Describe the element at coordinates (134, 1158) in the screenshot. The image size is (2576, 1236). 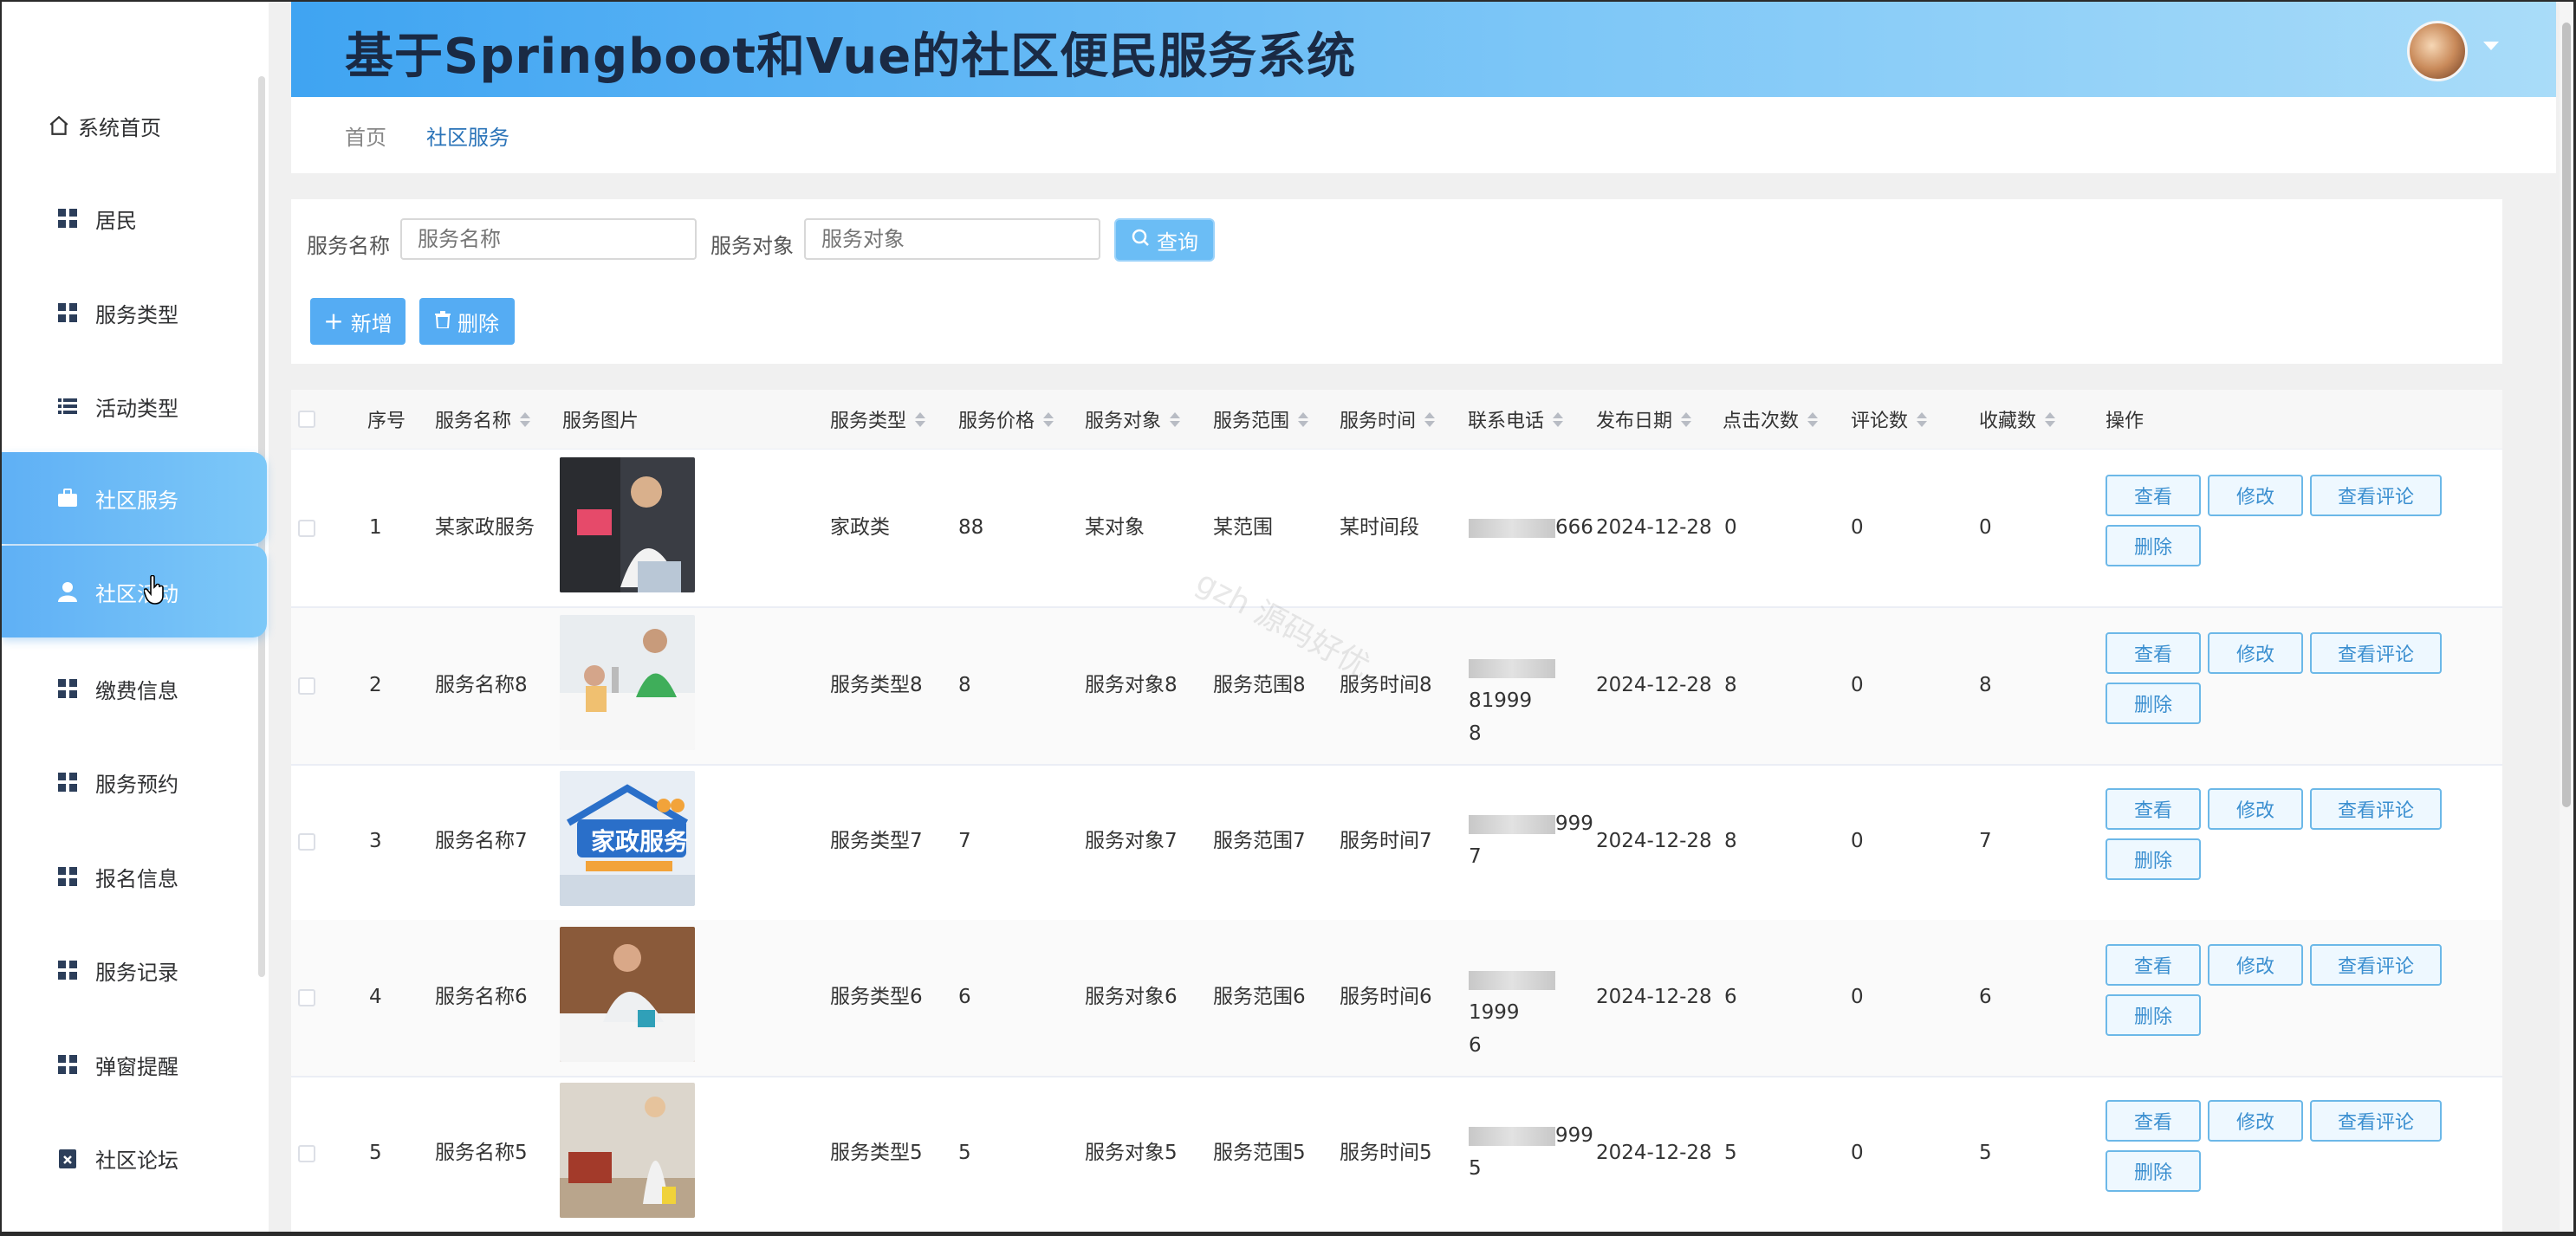
I see `sidebar-item-forum: 社区论坛` at that location.